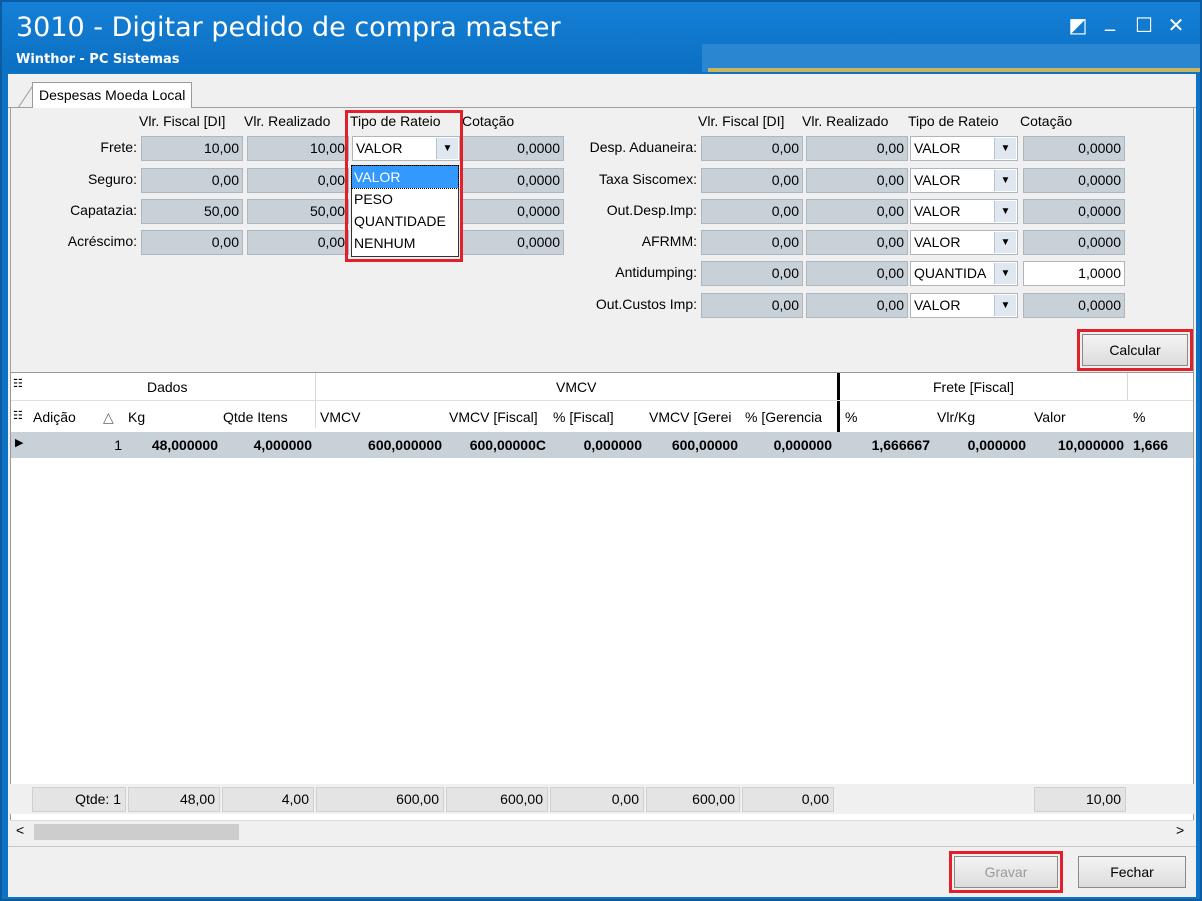 The image size is (1202, 901). Describe the element at coordinates (996, 445) in the screenshot. I see `cell-frete-vlr-kg: 0,000000` at that location.